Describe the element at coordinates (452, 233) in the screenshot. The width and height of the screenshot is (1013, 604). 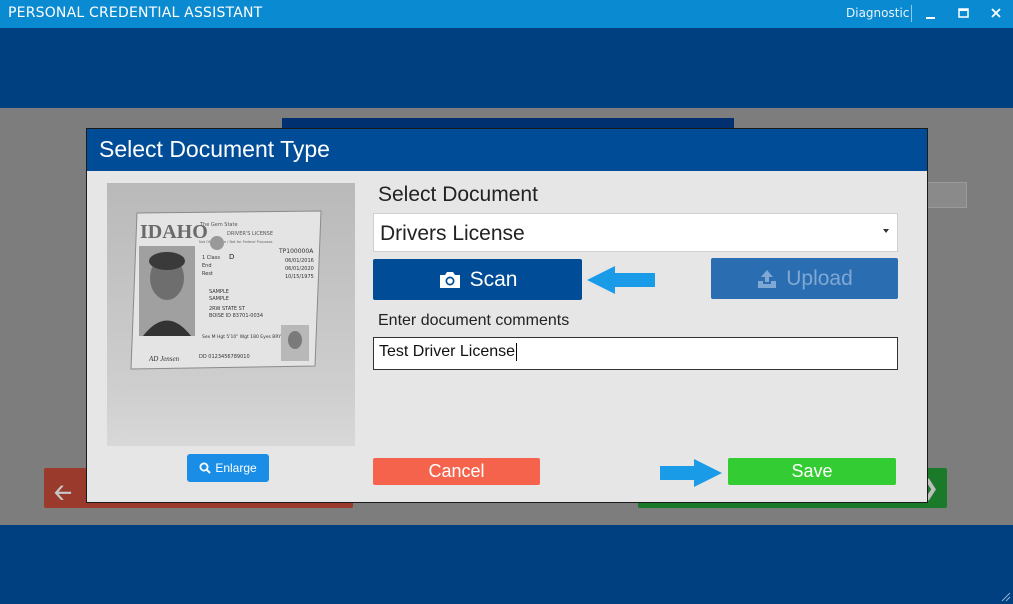
I see `document-type-value: Drivers License` at that location.